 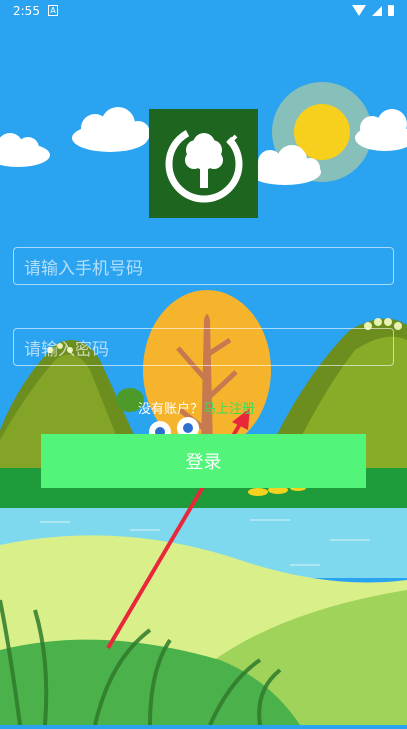 What do you see at coordinates (83, 268) in the screenshot?
I see `phone-placeholder: 请输入手机号码` at bounding box center [83, 268].